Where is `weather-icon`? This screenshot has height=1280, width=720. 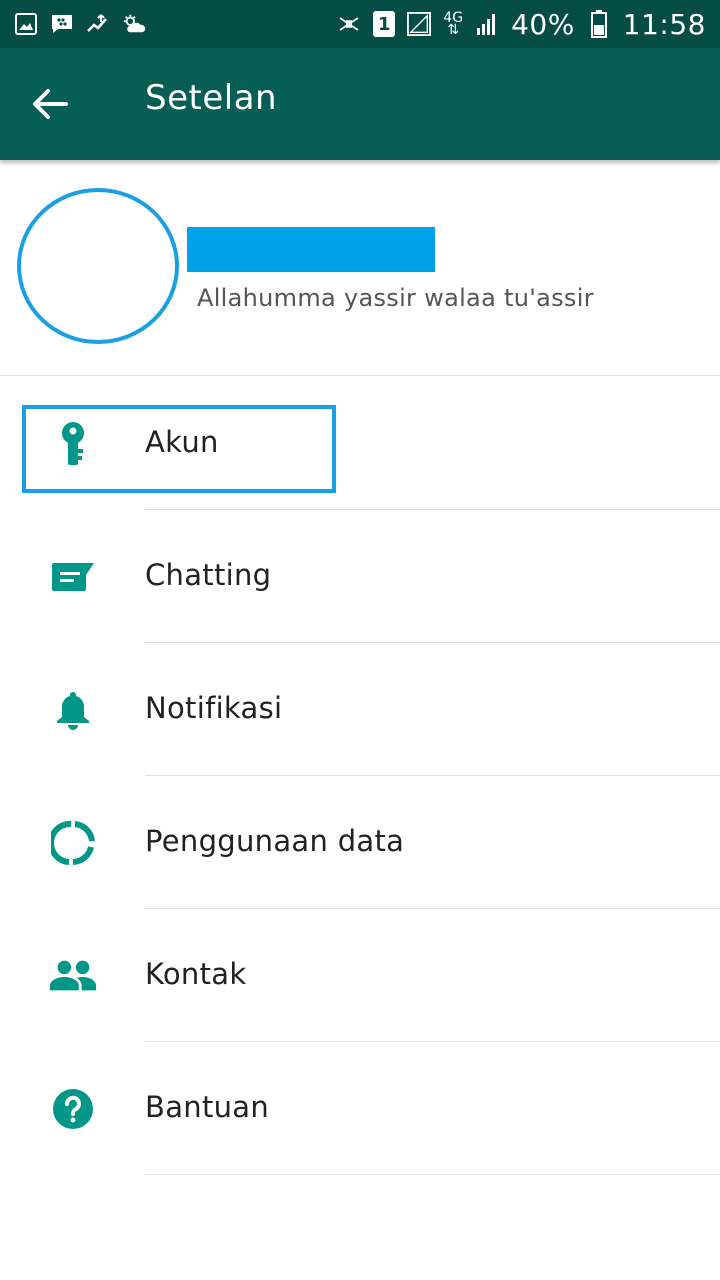
weather-icon is located at coordinates (134, 24).